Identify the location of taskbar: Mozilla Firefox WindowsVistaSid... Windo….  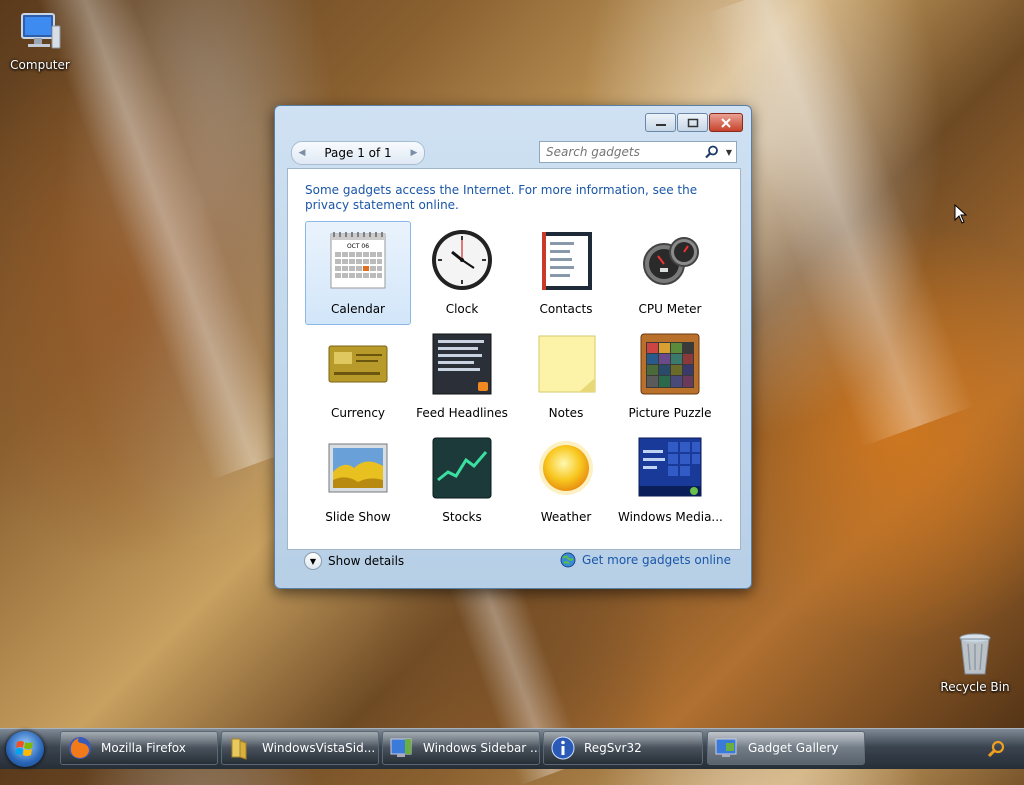
(512, 748).